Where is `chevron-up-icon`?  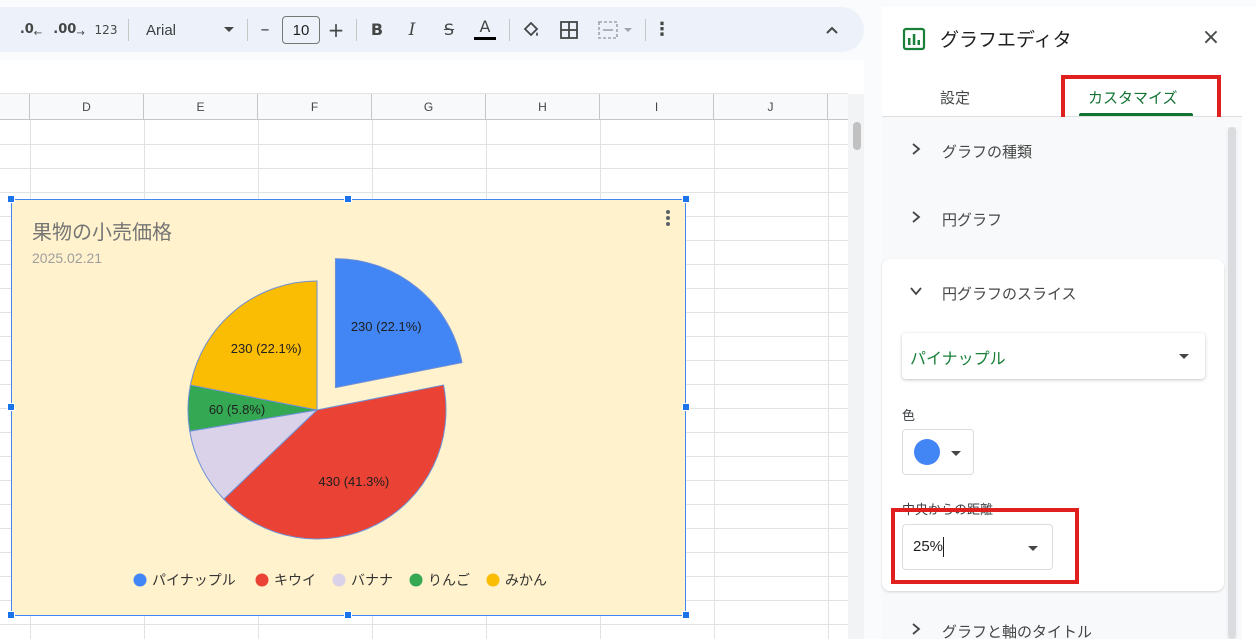 chevron-up-icon is located at coordinates (832, 30).